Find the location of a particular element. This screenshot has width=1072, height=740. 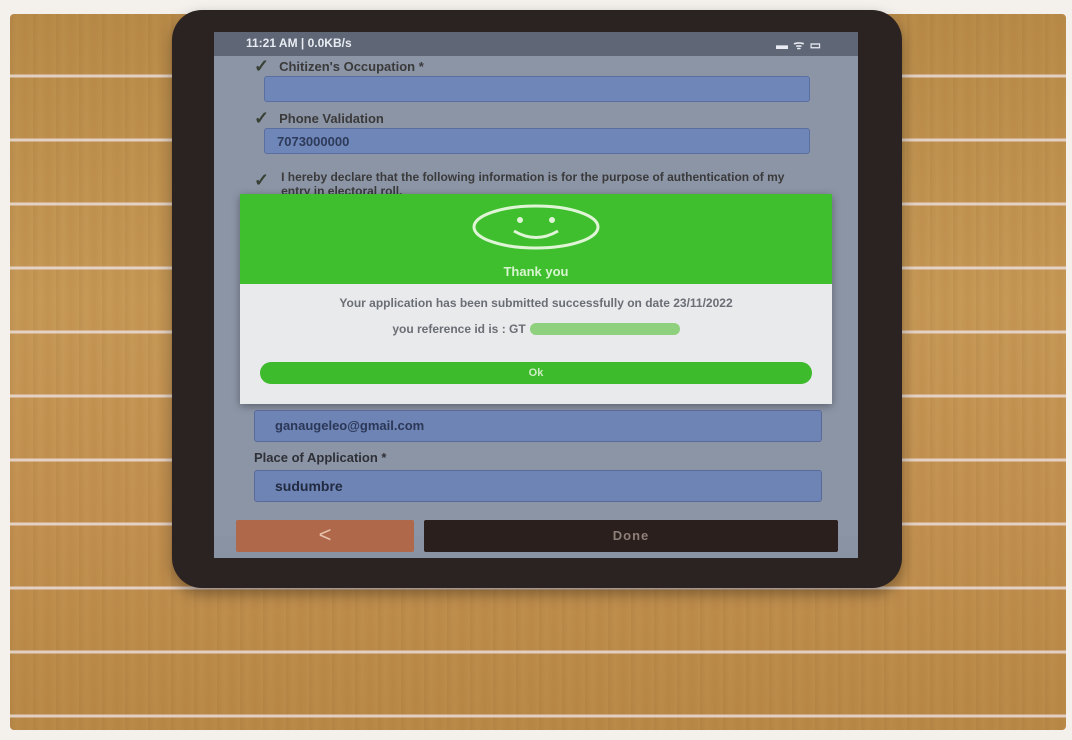

status-icons: ▬ ᯤ ▭ is located at coordinates (799, 45).